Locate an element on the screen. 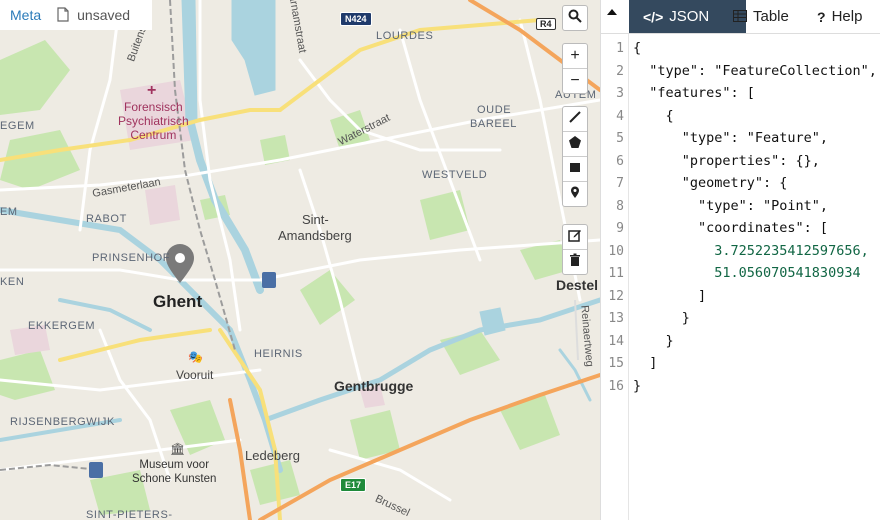 The image size is (880, 520). code-line: "type": "Feature", is located at coordinates (731, 138).